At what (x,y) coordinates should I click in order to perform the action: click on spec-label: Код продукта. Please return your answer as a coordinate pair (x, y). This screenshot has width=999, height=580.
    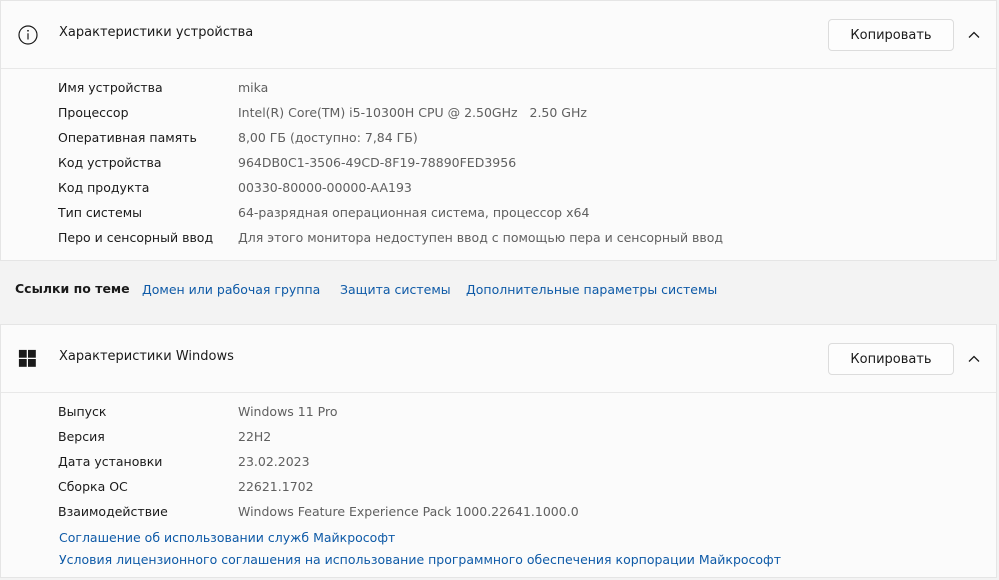
    Looking at the image, I should click on (104, 187).